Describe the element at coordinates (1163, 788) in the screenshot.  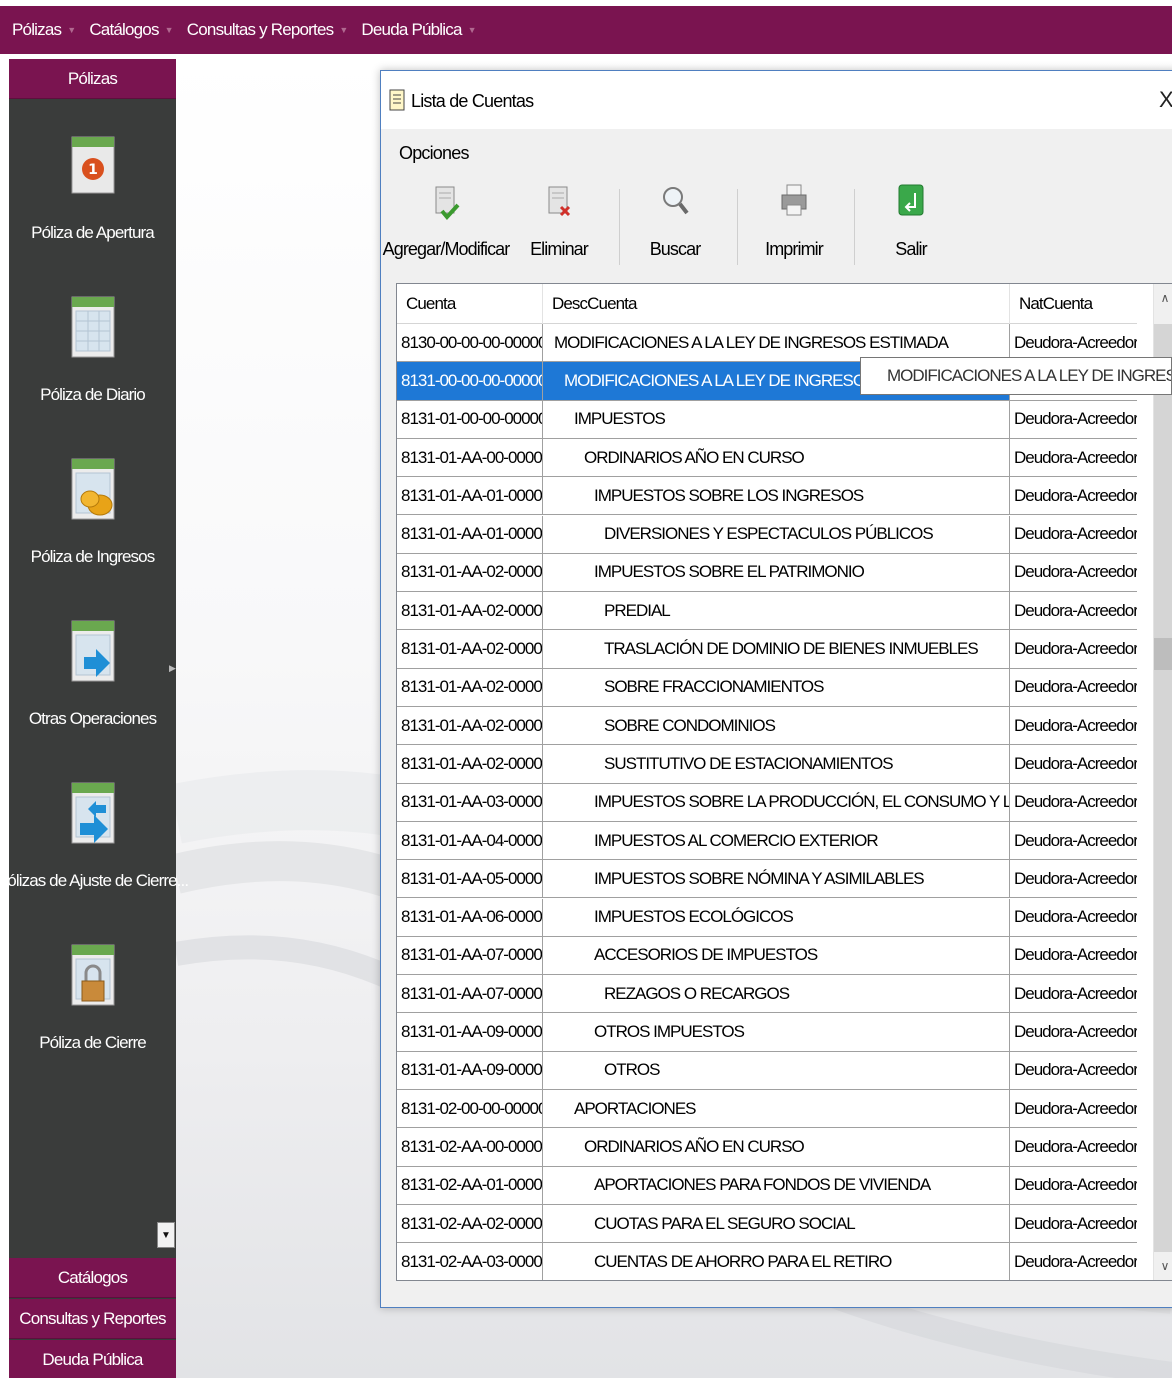
I see `scrollbar-track` at that location.